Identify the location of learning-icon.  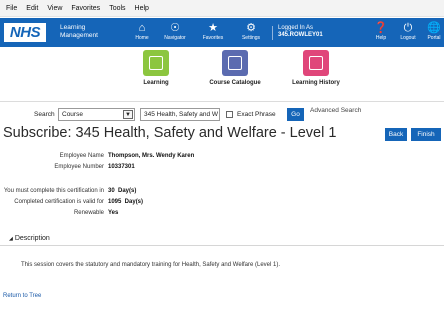
(156, 63).